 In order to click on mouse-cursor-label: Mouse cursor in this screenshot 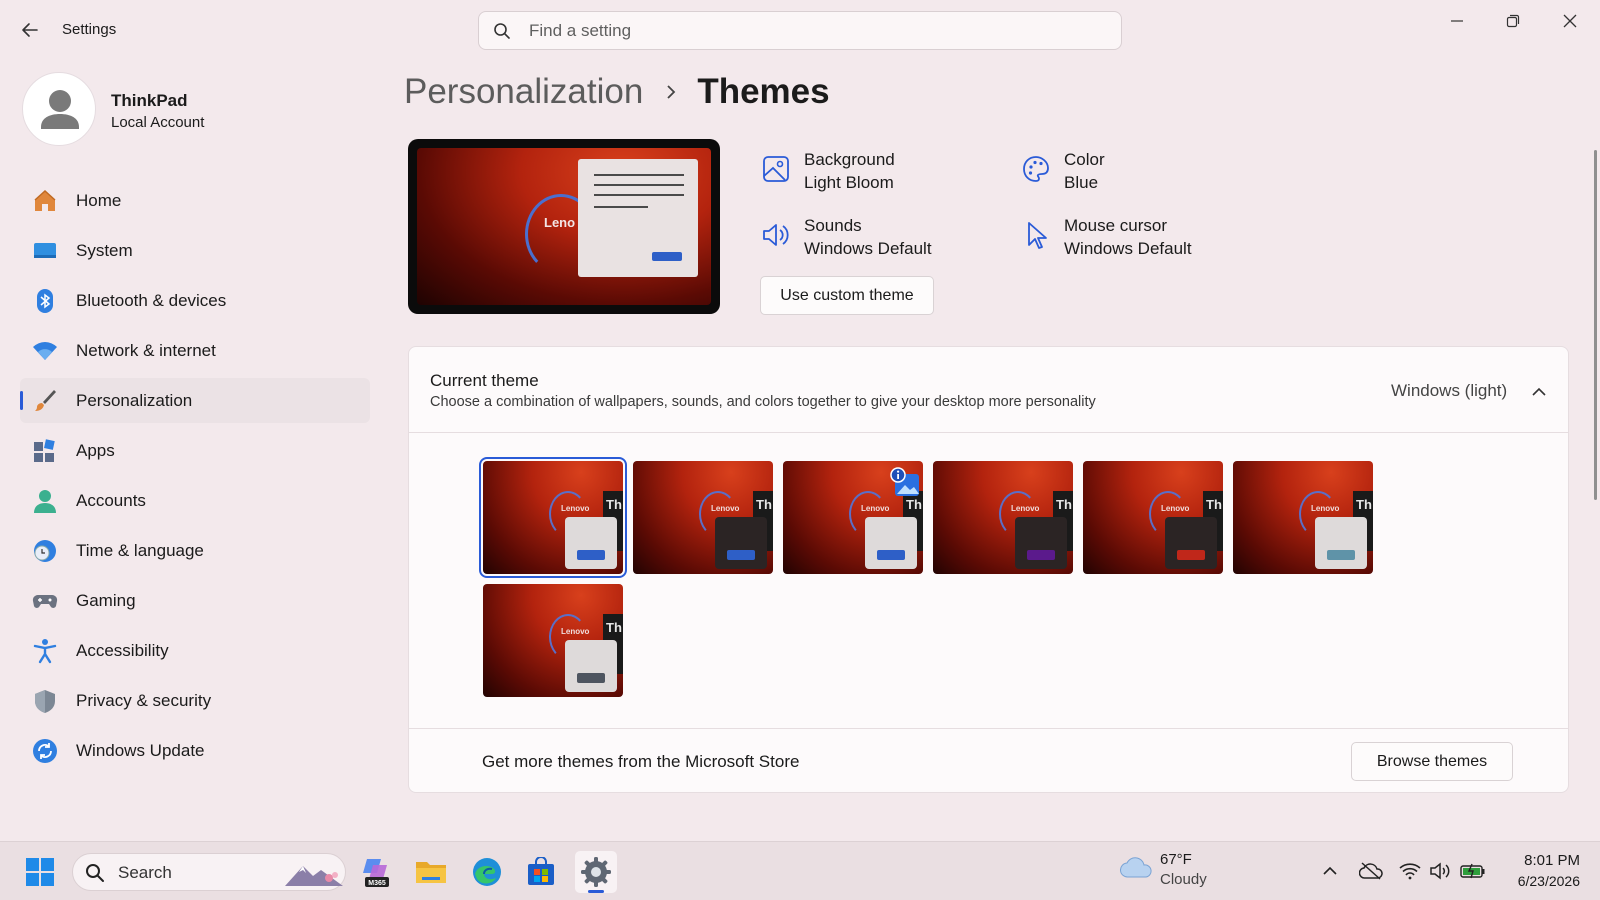, I will do `click(1115, 225)`.